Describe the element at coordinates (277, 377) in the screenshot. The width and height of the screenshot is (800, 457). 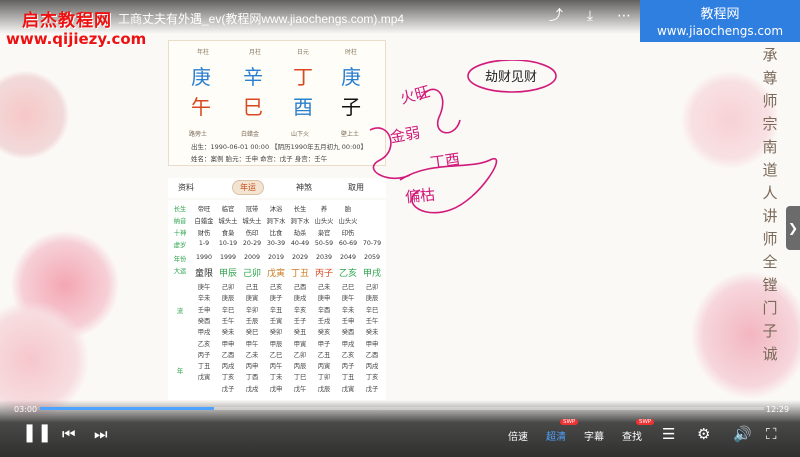
I see `grid-row: 戊寅 丁亥 丁酉 丁未 丁巳 丁卯 丁丑 丁亥` at that location.